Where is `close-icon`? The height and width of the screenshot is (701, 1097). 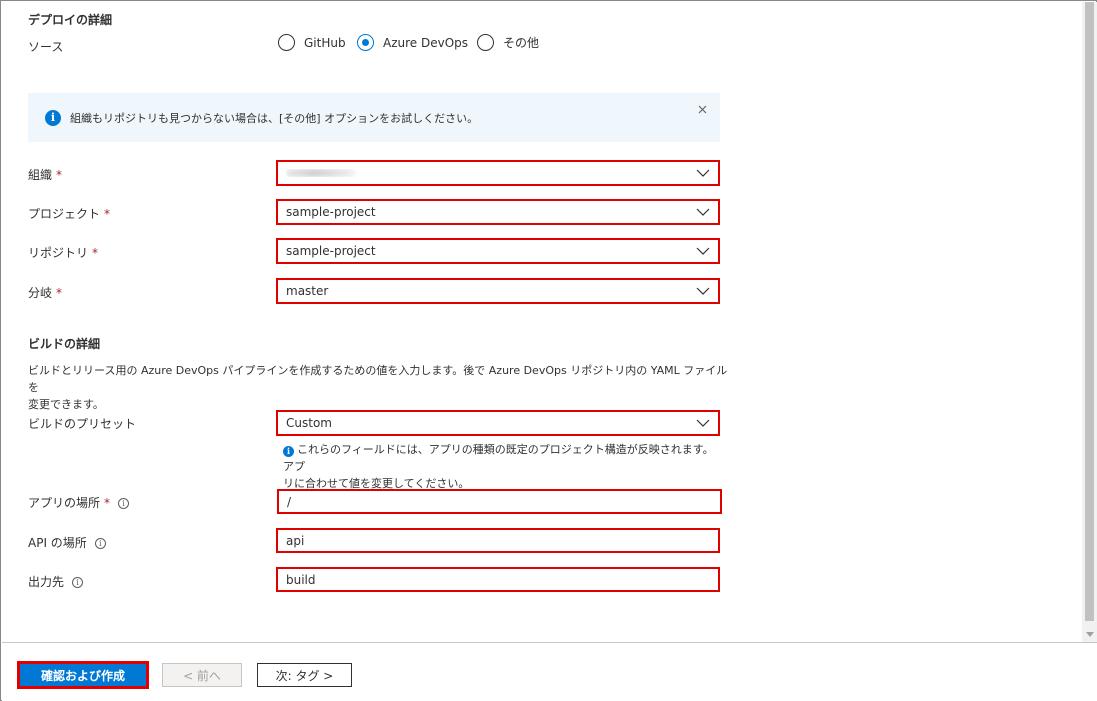 close-icon is located at coordinates (702, 109).